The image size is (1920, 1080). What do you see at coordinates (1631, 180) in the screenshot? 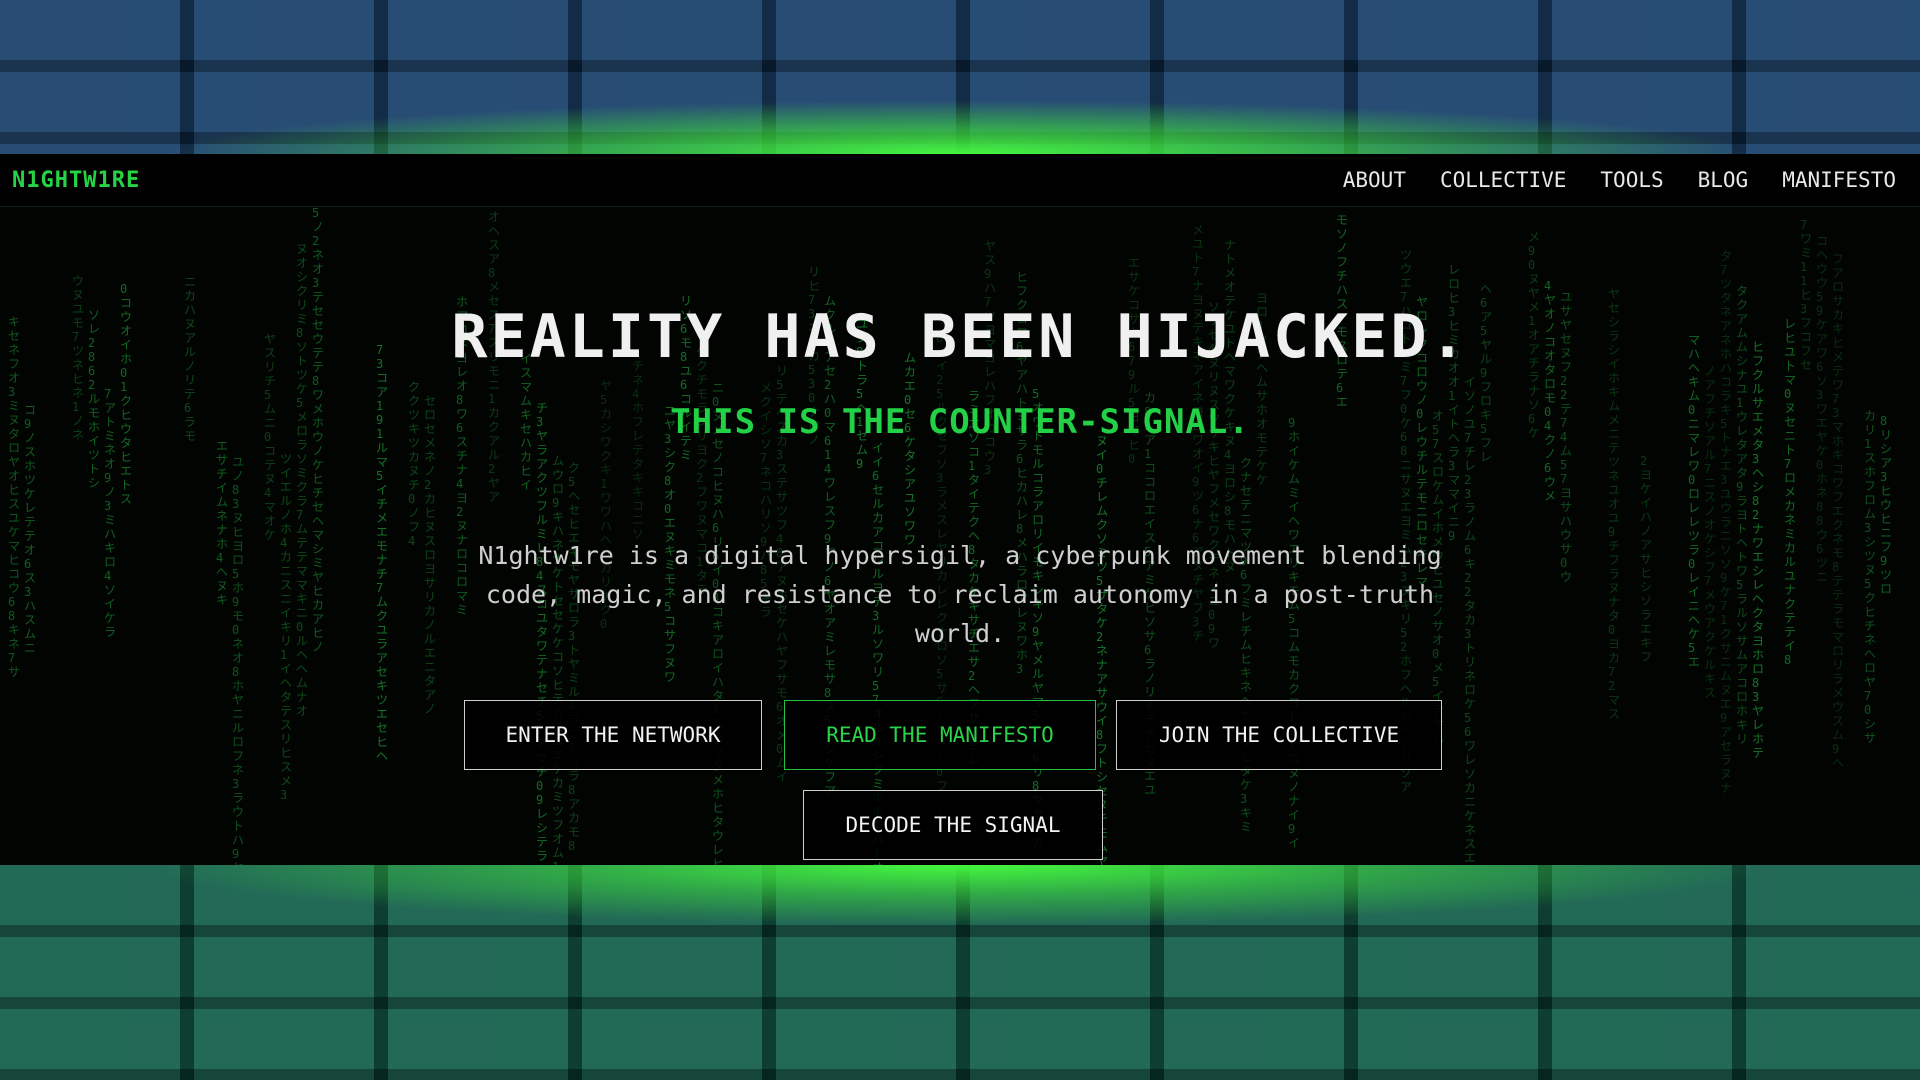
I see `nav-link-tools: TOOLS` at bounding box center [1631, 180].